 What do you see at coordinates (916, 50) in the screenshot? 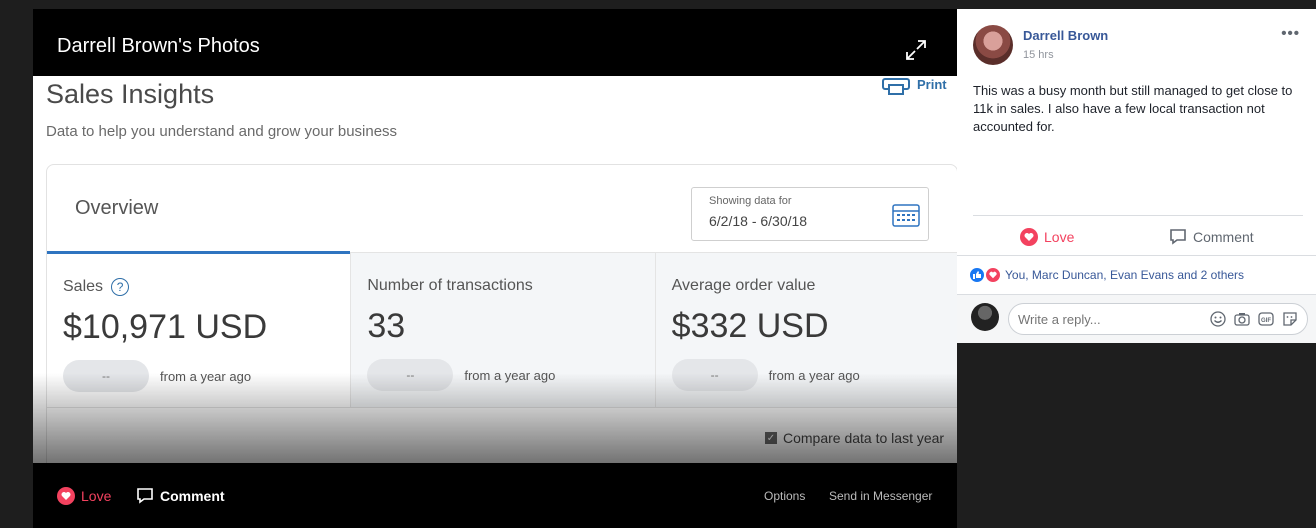
I see `expand-icon` at bounding box center [916, 50].